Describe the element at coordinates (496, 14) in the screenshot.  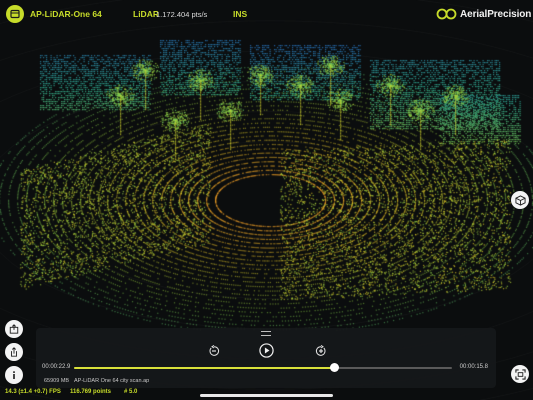
I see `brand-name: AerialPrecision` at that location.